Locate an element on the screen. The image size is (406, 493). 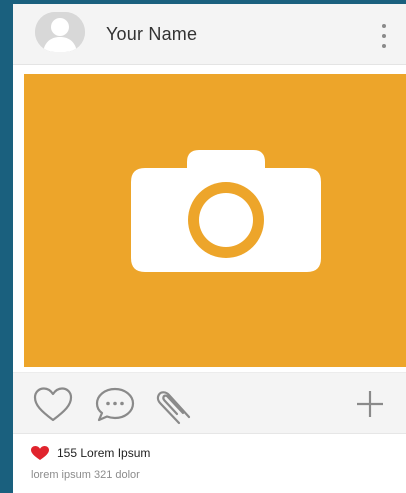
action-bar is located at coordinates (209, 403).